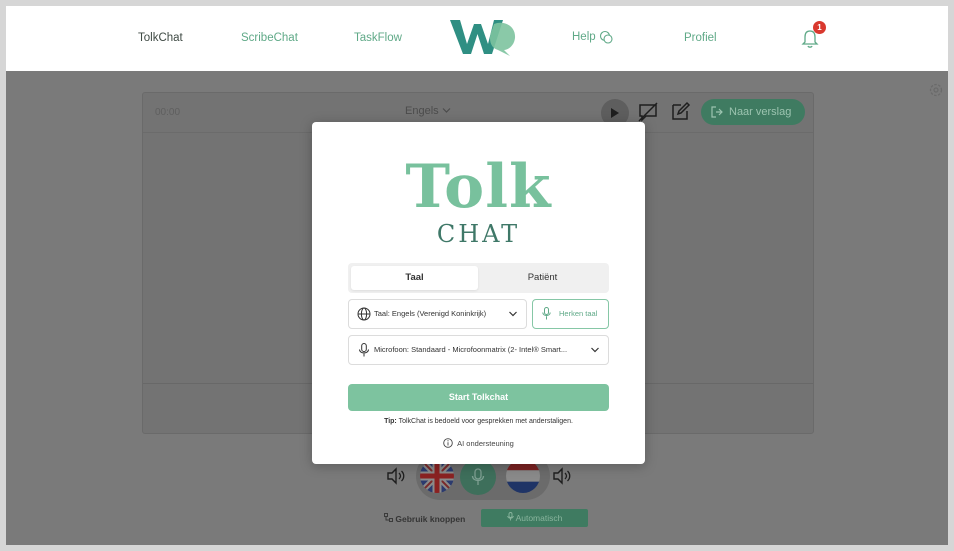  I want to click on brand-subtitle: CHAT, so click(478, 234).